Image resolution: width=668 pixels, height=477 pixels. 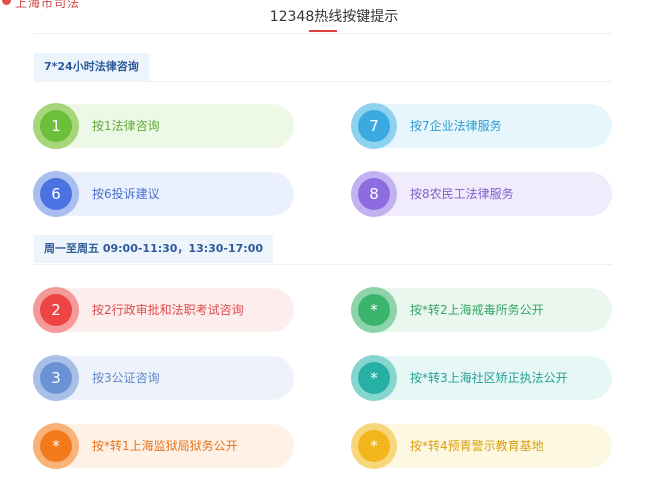 I want to click on key-number: 1, so click(x=56, y=126).